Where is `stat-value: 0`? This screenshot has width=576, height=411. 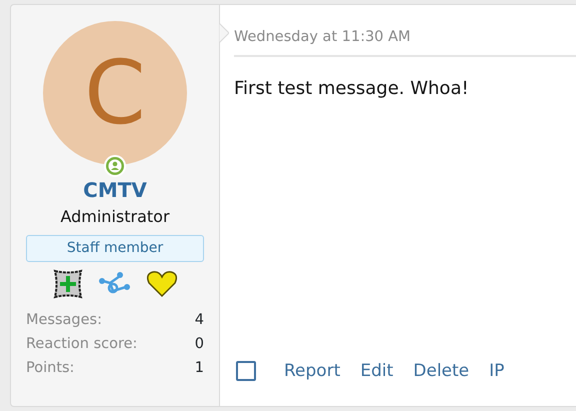
stat-value: 0 is located at coordinates (199, 344).